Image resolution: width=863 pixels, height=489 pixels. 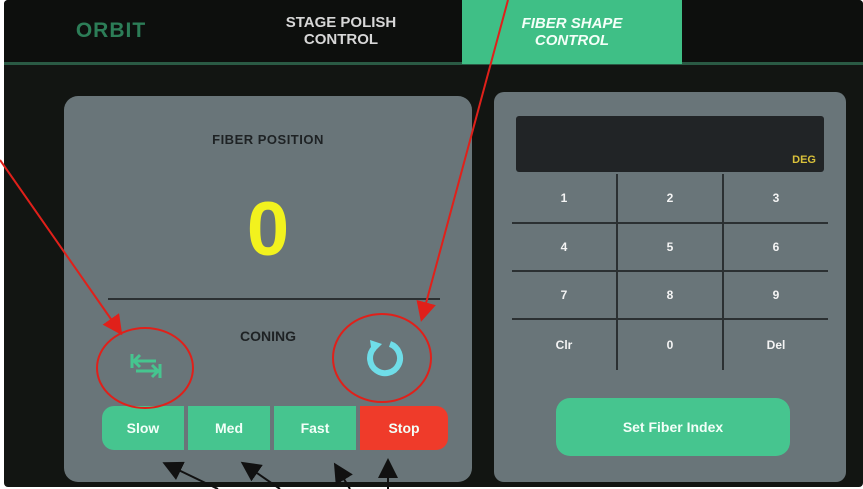 I want to click on key-2: 2, so click(x=670, y=198).